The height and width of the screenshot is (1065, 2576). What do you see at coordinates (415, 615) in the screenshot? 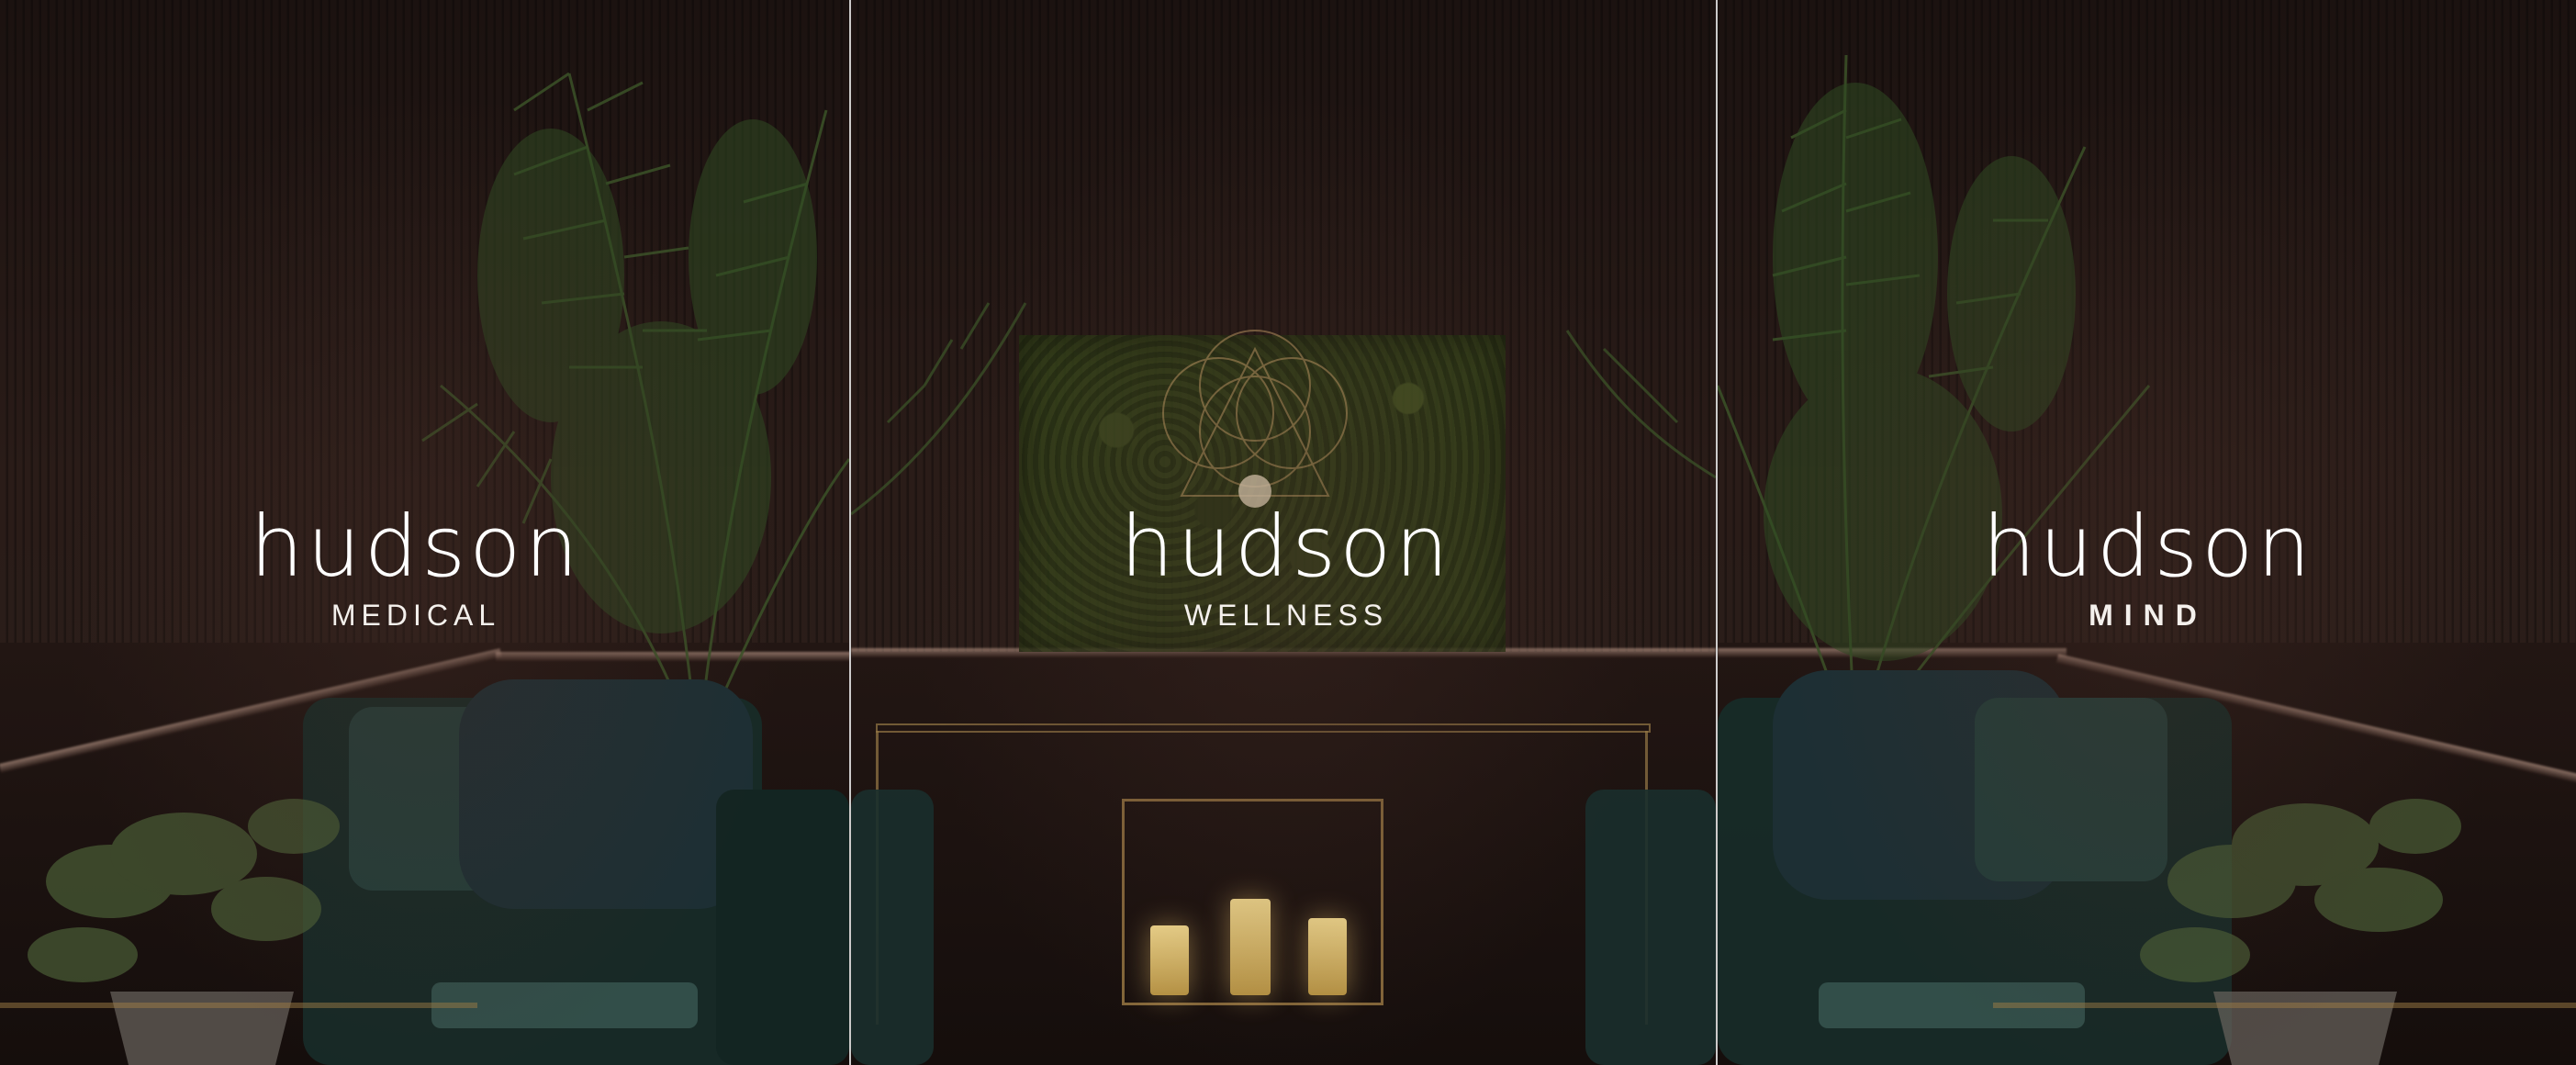
I see `brand-division: MEDICAL` at bounding box center [415, 615].